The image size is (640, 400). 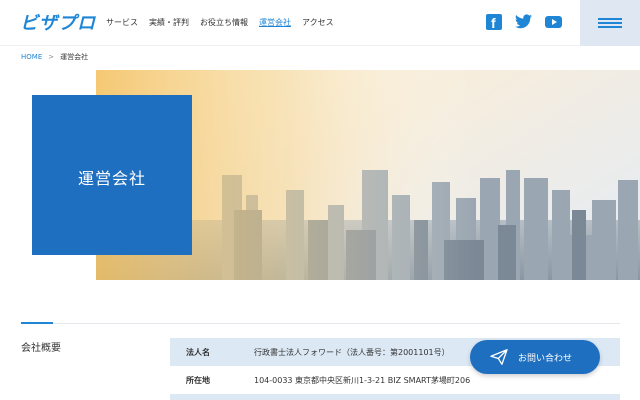 What do you see at coordinates (275, 22) in the screenshot?
I see `nav-item-company: 運営会社` at bounding box center [275, 22].